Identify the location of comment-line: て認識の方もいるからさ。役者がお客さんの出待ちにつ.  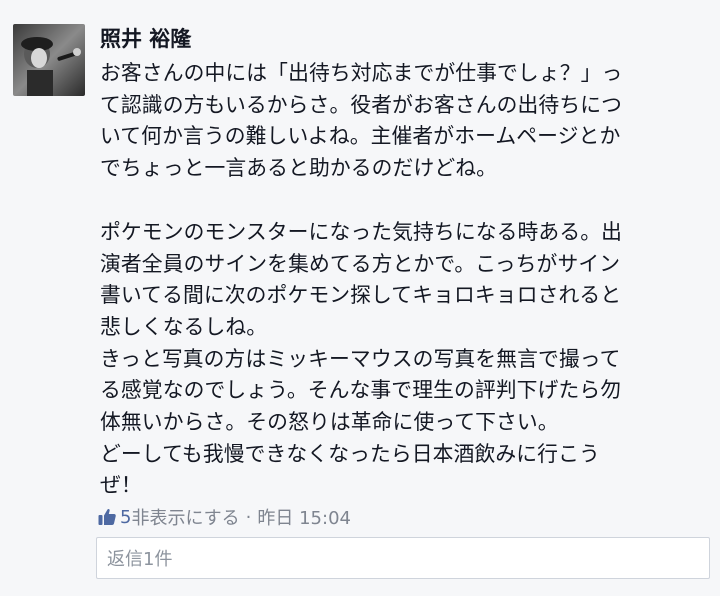
(361, 104).